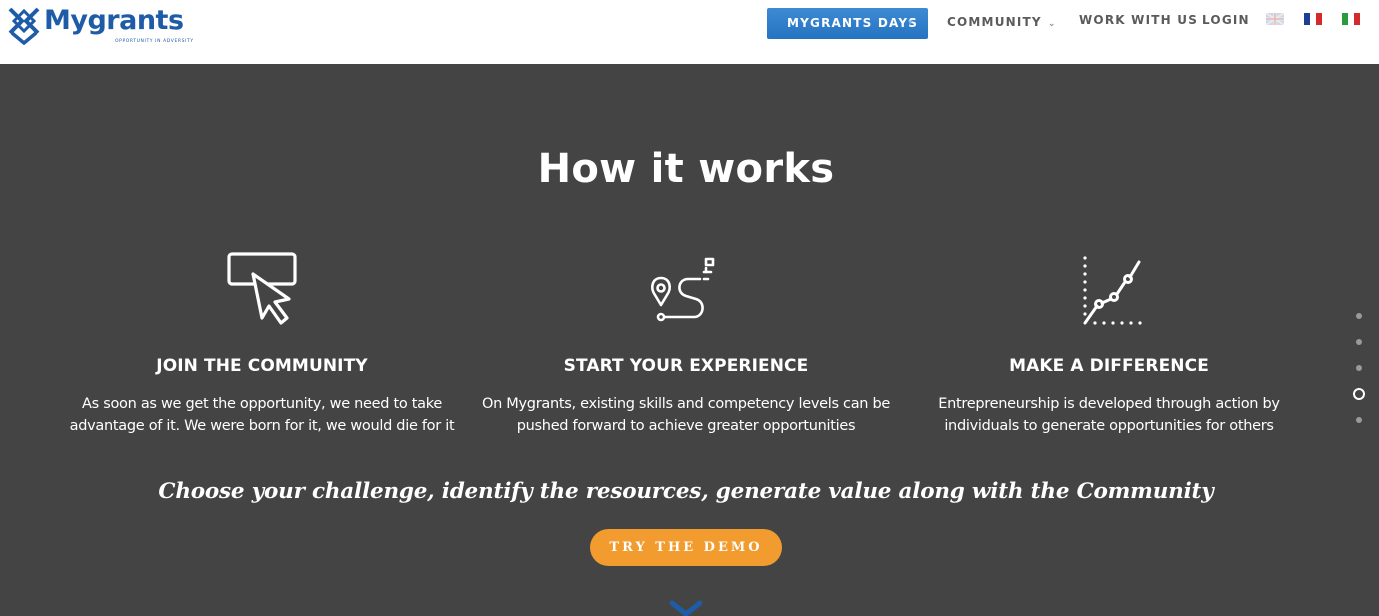  I want to click on nav-login: LOGIN, so click(1226, 20).